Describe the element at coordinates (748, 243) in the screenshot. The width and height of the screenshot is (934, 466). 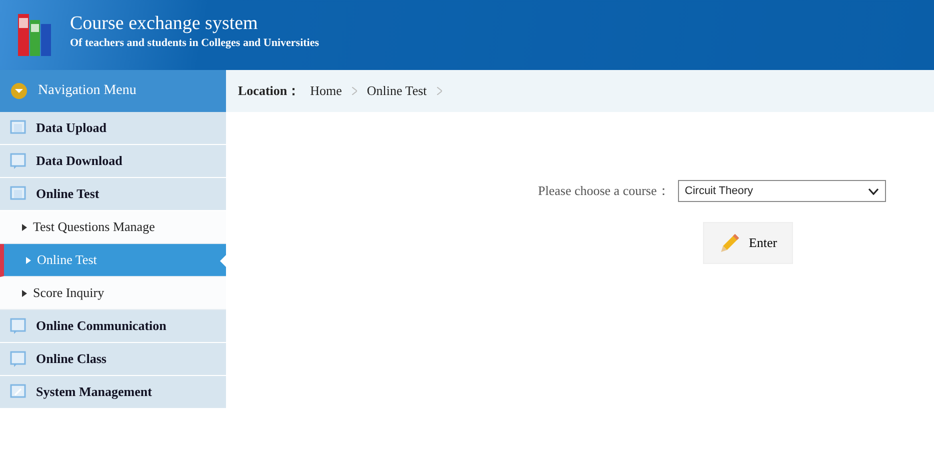
I see `enter-button: Enter` at that location.